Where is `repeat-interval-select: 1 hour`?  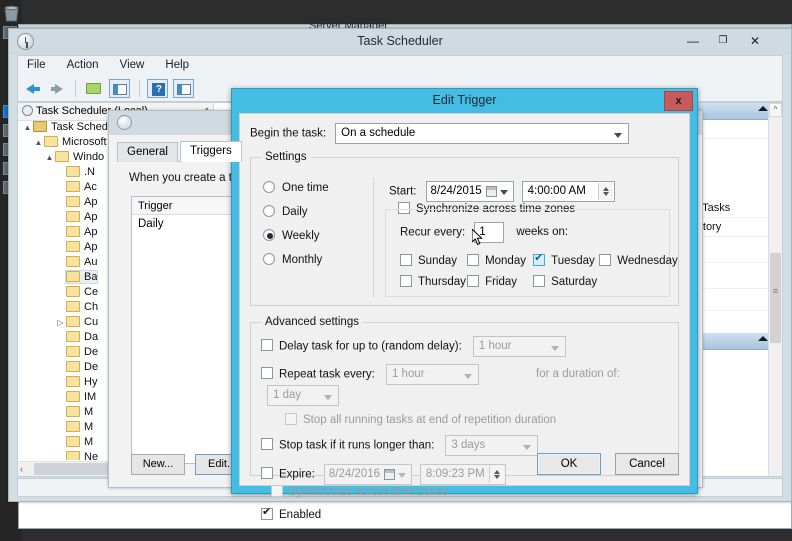 repeat-interval-select: 1 hour is located at coordinates (432, 374).